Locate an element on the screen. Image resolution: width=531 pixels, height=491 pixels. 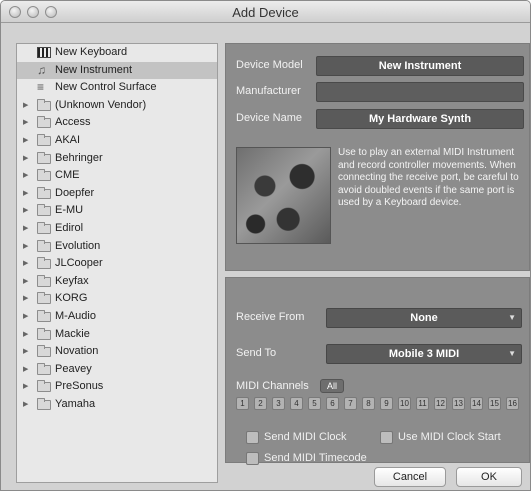
device-list-item: ▶ M-Audio is located at coordinates (117, 317).